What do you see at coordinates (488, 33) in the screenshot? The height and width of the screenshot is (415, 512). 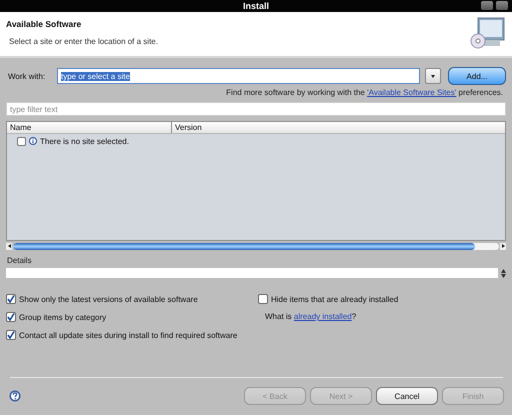 I see `computer-disc-icon` at bounding box center [488, 33].